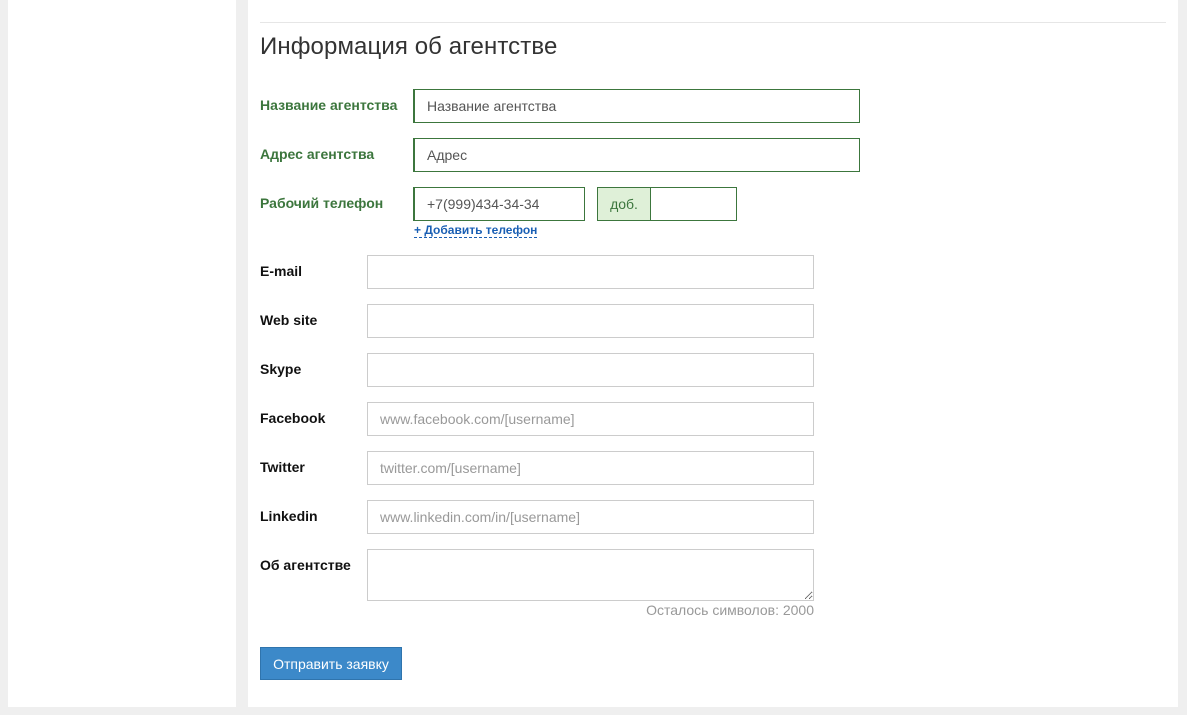 The width and height of the screenshot is (1187, 715). What do you see at coordinates (289, 320) in the screenshot?
I see `website-label: Web site` at bounding box center [289, 320].